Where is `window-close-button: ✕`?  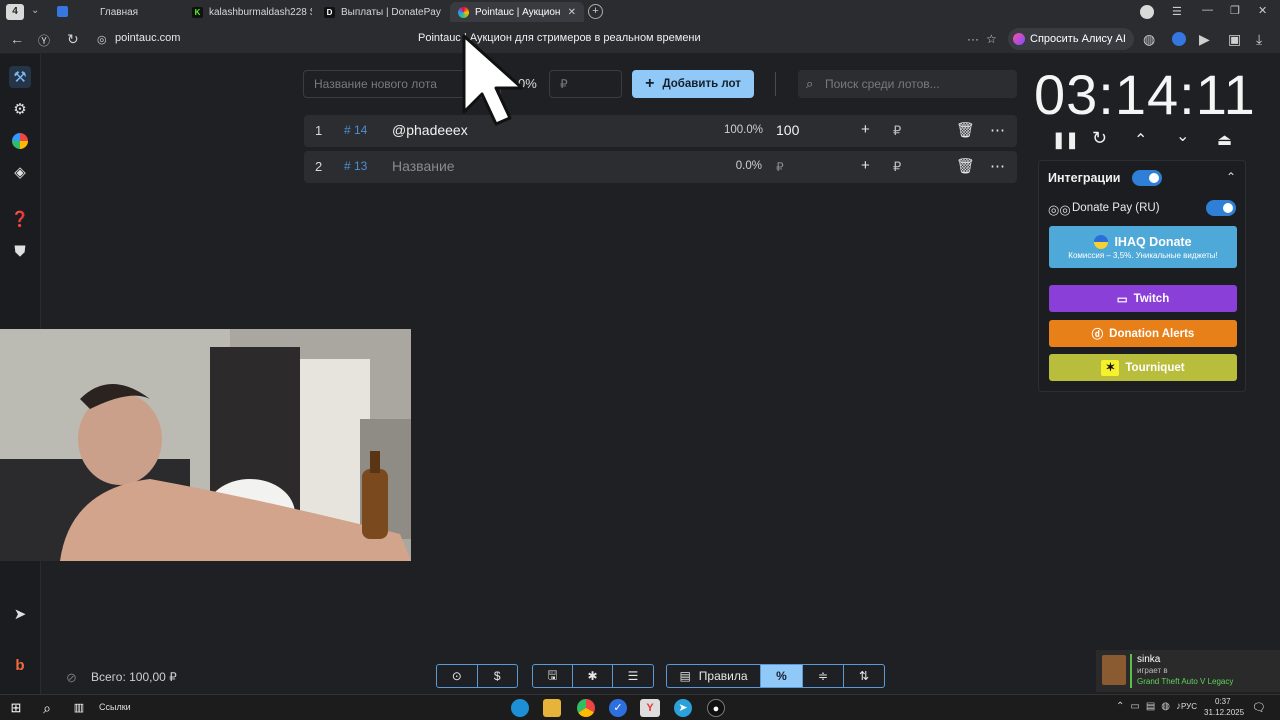 window-close-button: ✕ is located at coordinates (1262, 10).